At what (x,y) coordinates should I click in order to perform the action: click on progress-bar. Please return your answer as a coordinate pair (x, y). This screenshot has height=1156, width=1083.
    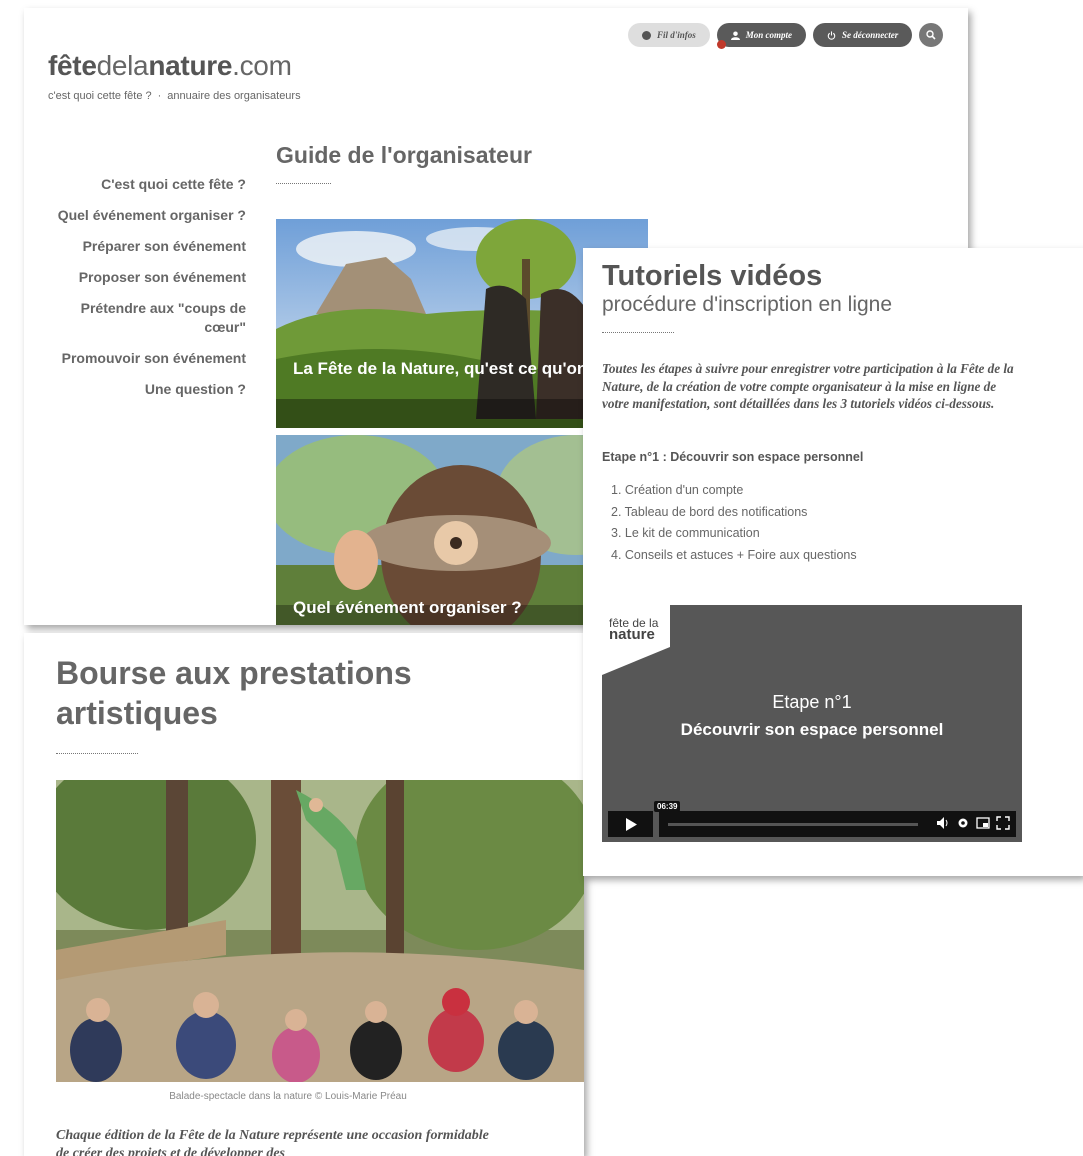
    Looking at the image, I should click on (793, 824).